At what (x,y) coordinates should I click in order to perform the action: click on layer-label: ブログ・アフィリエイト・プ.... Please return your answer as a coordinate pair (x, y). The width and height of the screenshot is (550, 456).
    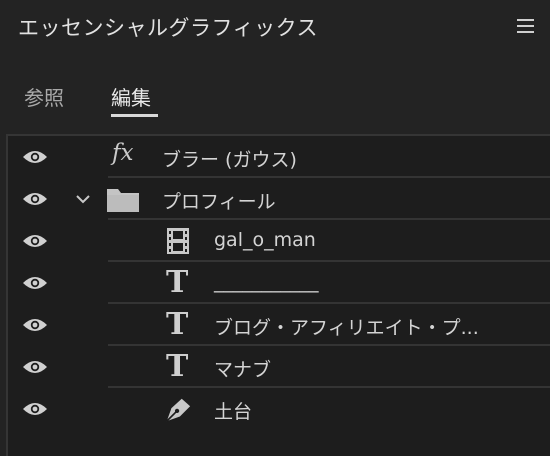
    Looking at the image, I should click on (346, 328).